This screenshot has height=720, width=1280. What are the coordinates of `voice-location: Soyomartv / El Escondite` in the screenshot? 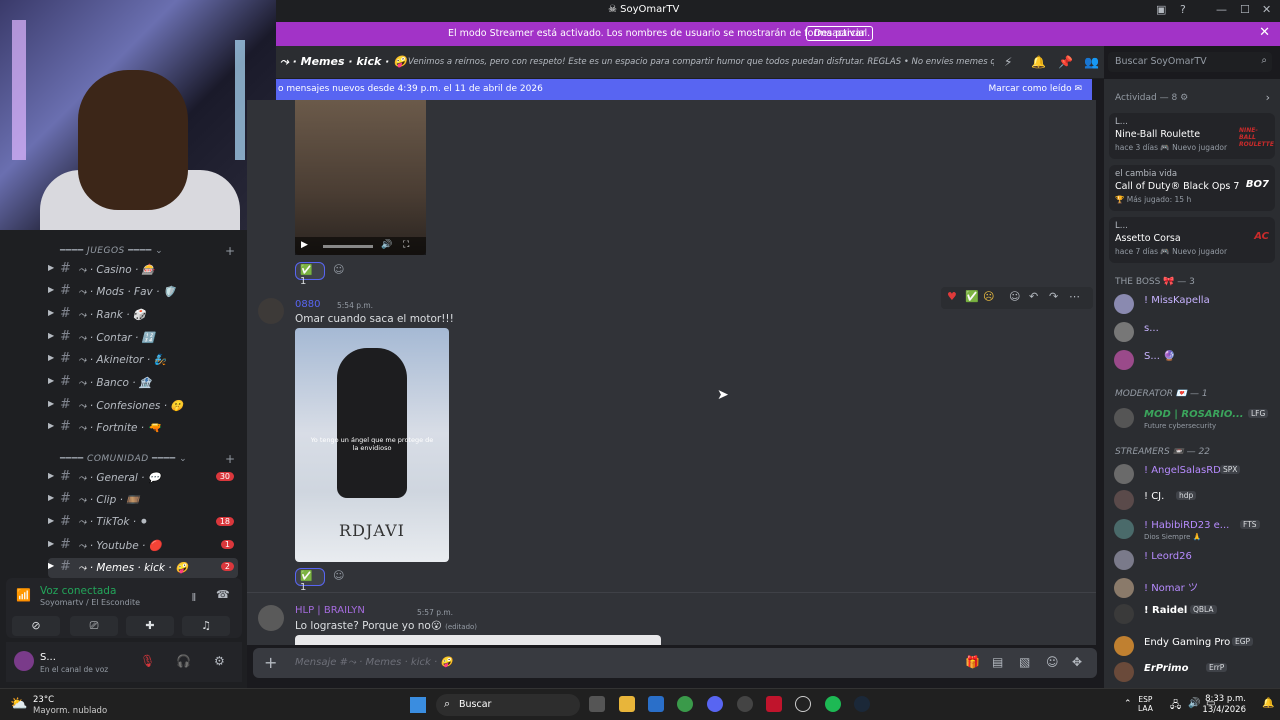 It's located at (90, 602).